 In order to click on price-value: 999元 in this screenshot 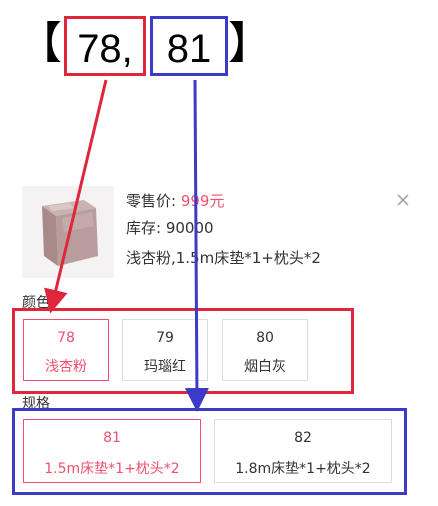, I will do `click(202, 201)`.